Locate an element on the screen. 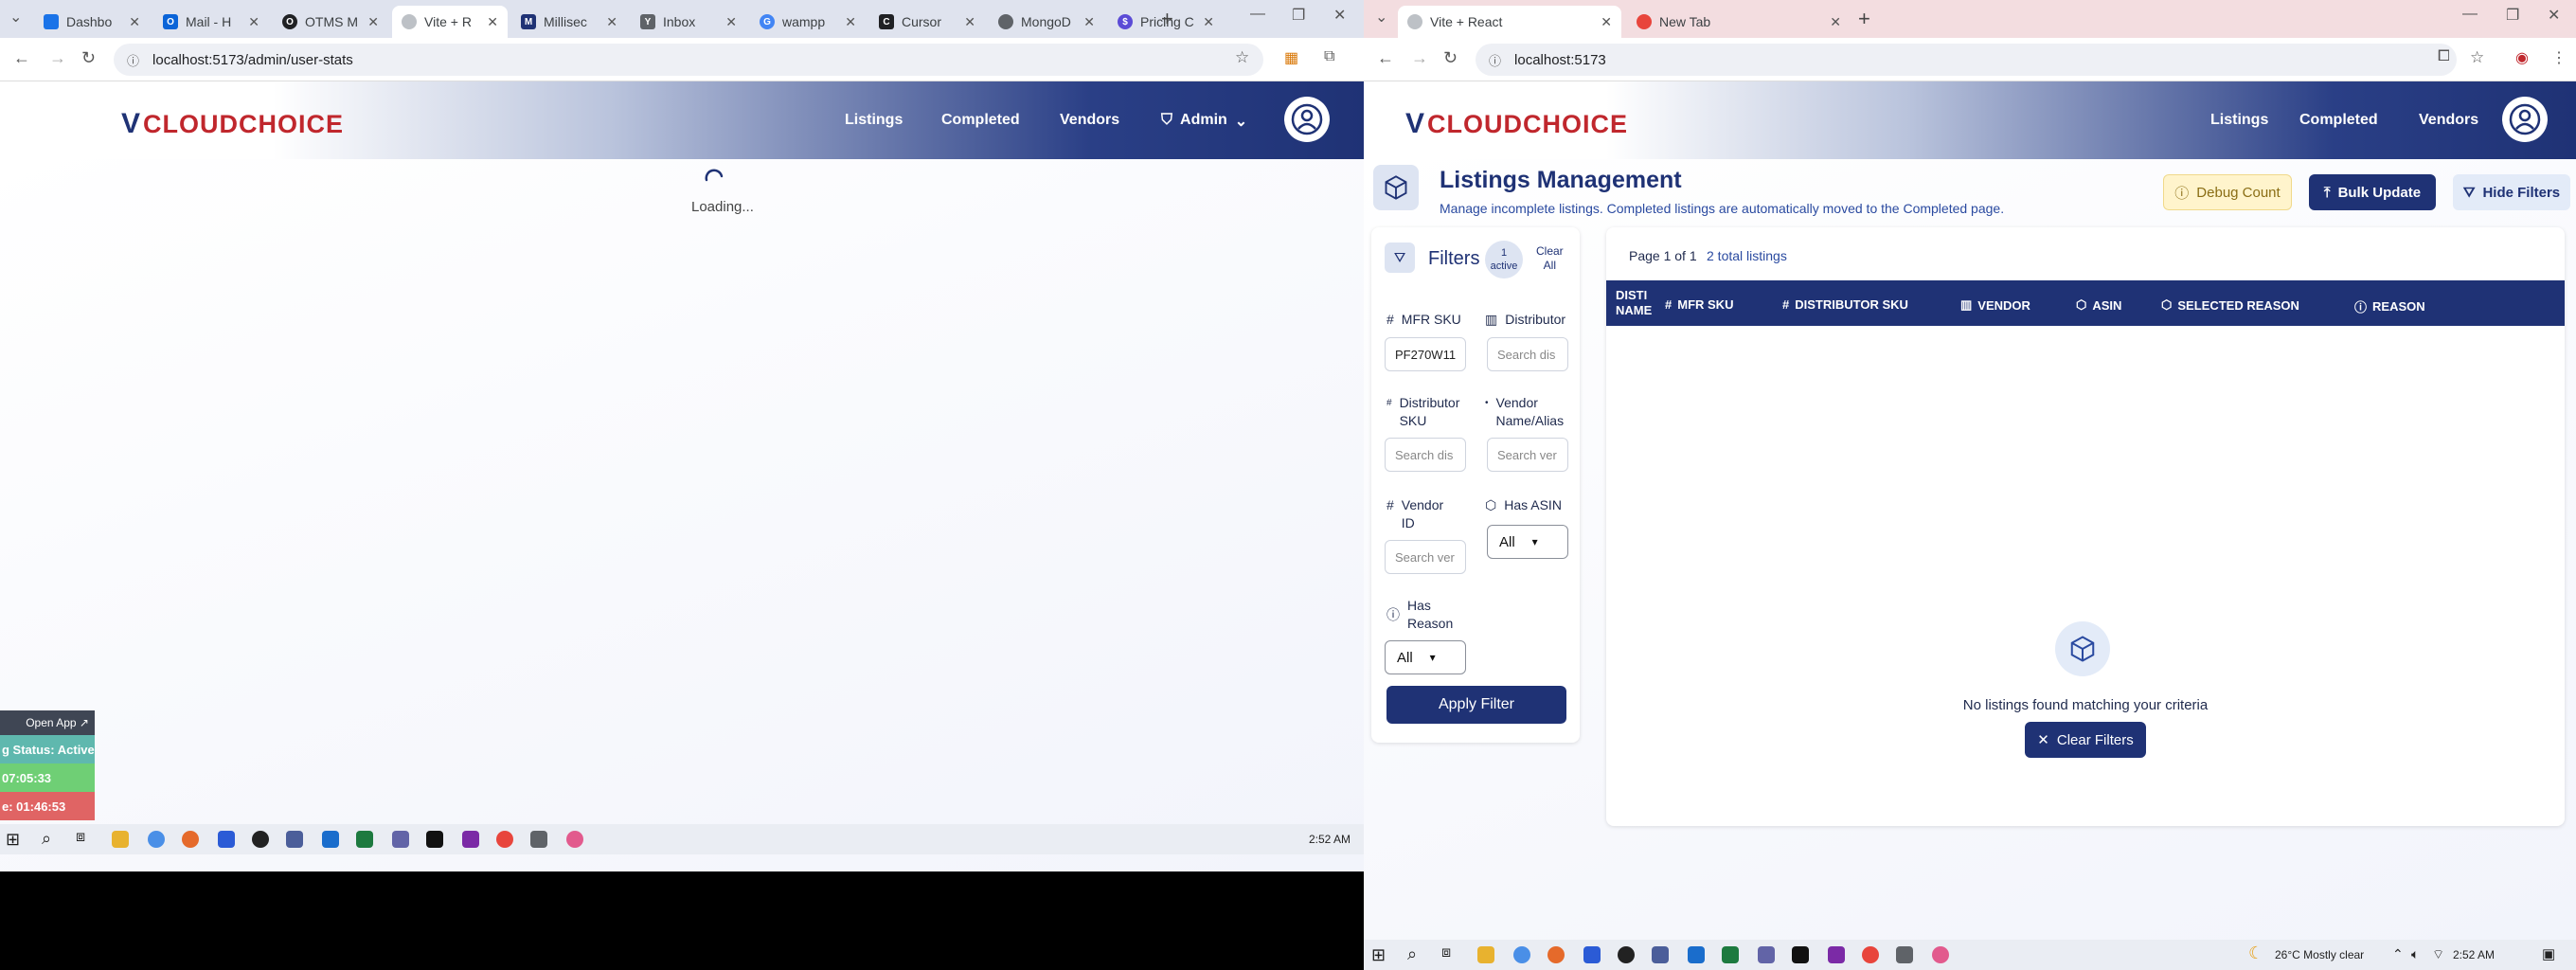 Image resolution: width=2576 pixels, height=970 pixels. cast-icon: ⧠ is located at coordinates (2444, 56).